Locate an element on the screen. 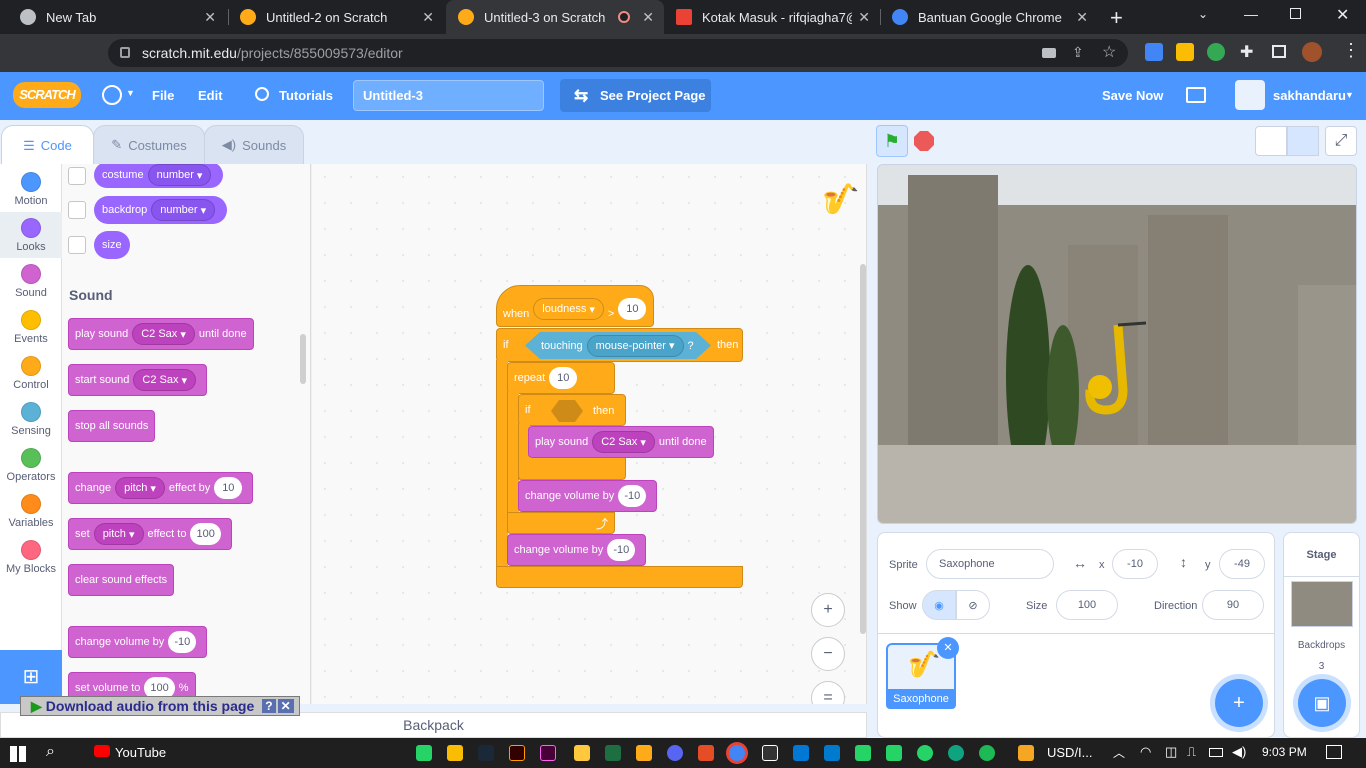  repeat-count-input: 10 is located at coordinates (563, 378).